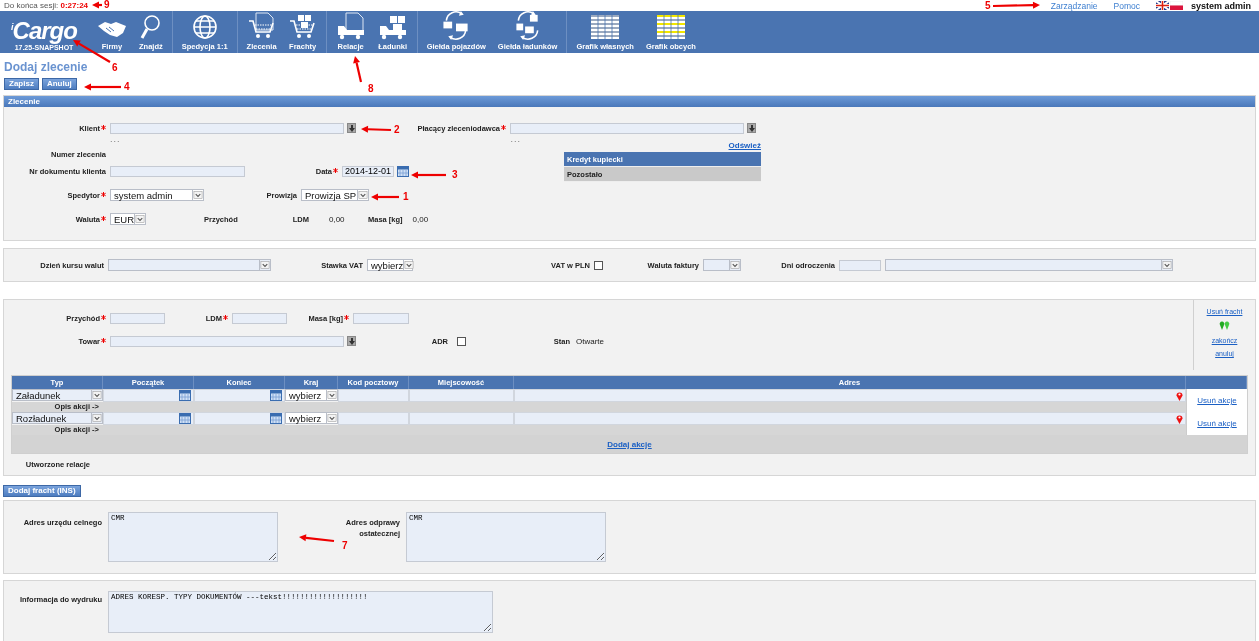 The height and width of the screenshot is (641, 1259). I want to click on truck-icon, so click(350, 26).